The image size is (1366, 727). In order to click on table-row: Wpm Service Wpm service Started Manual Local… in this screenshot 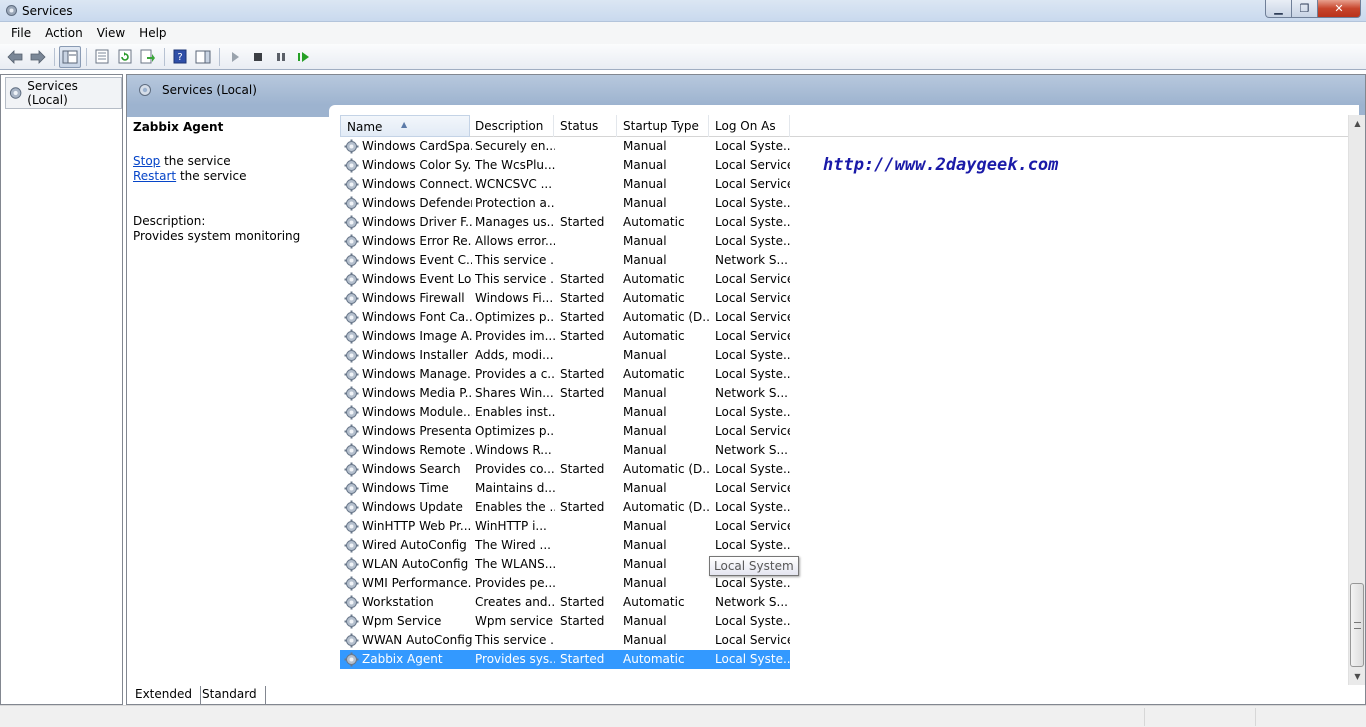, I will do `click(565, 621)`.